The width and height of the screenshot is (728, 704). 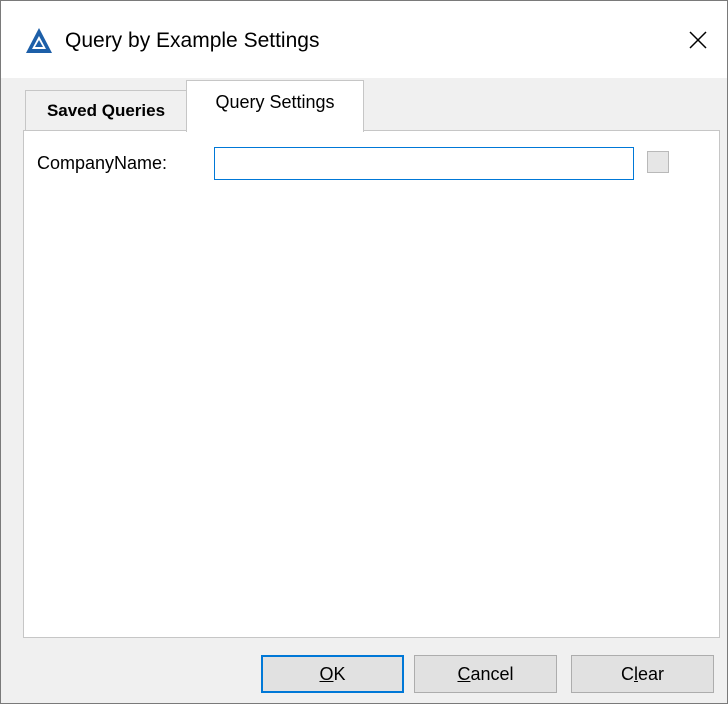 What do you see at coordinates (492, 673) in the screenshot?
I see `cancel-label-rest: ancel` at bounding box center [492, 673].